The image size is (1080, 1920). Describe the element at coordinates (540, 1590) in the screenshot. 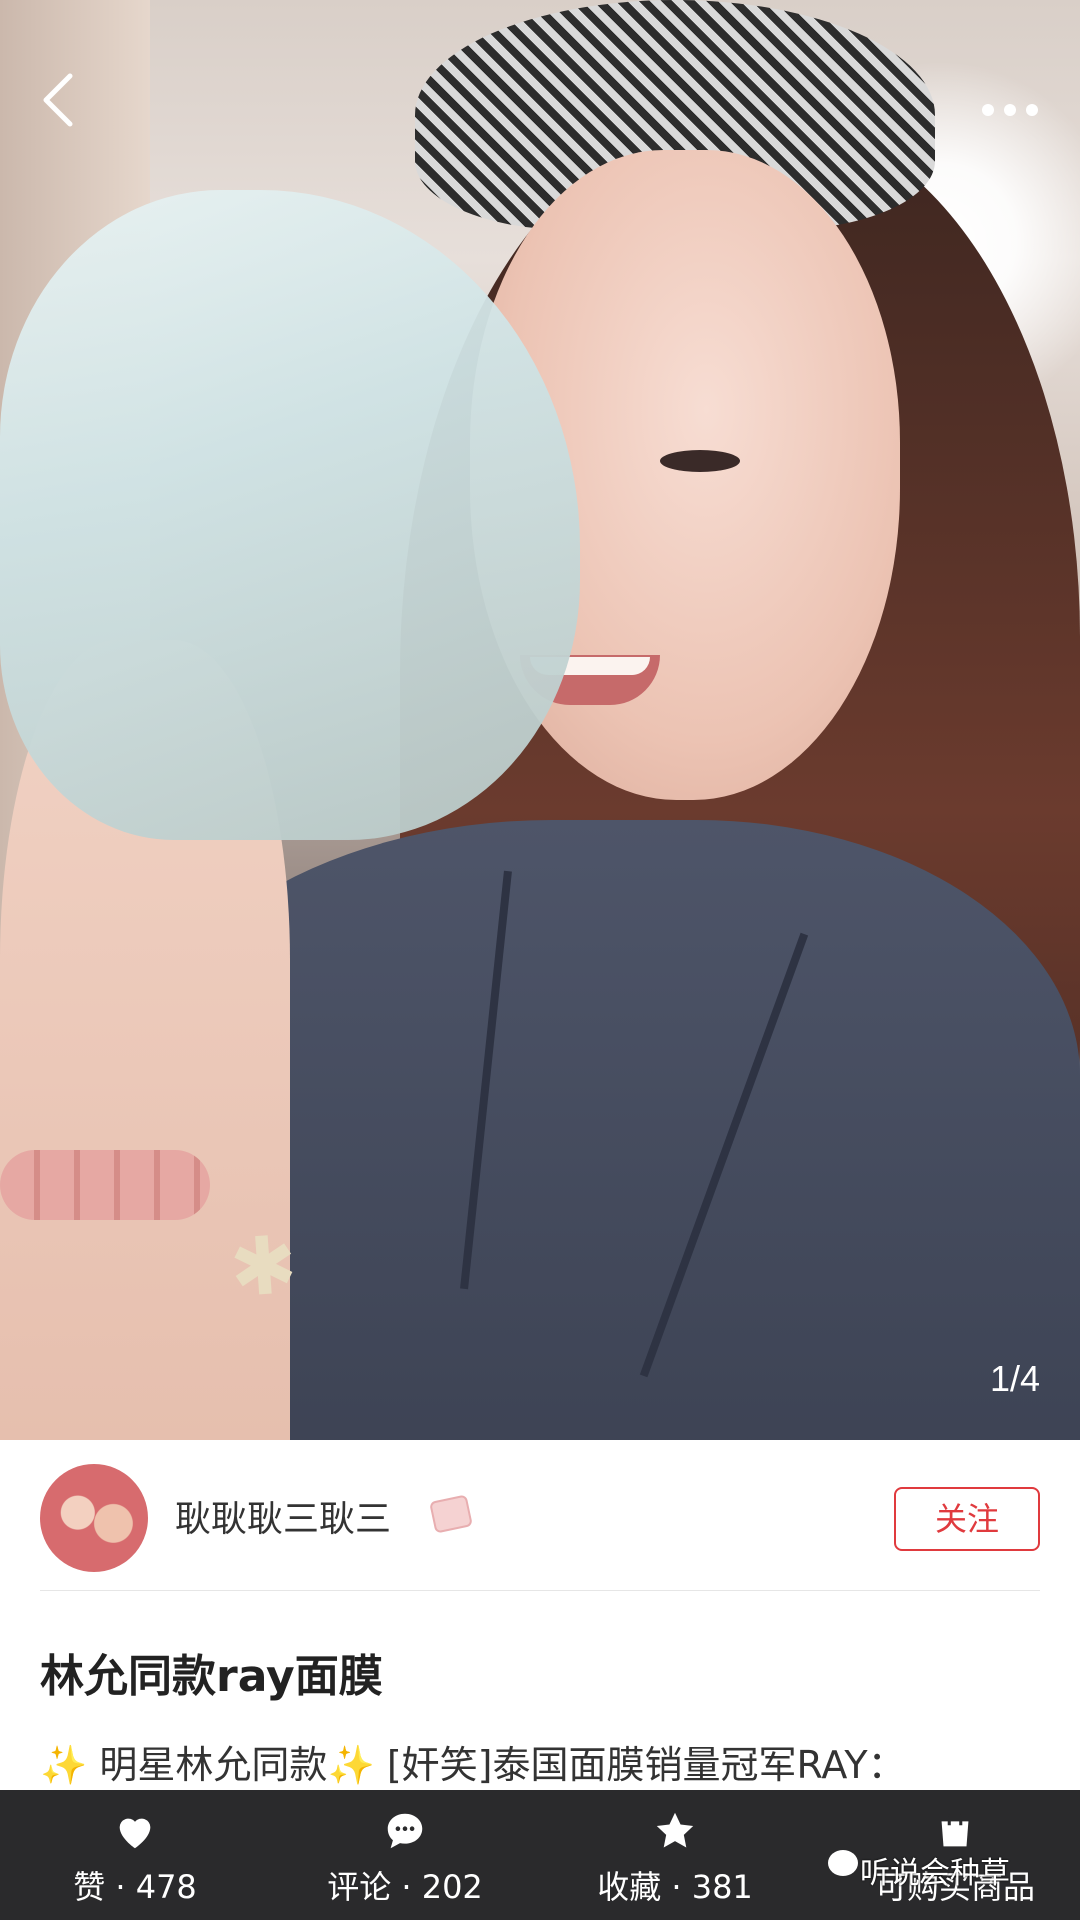

I see `divider` at that location.